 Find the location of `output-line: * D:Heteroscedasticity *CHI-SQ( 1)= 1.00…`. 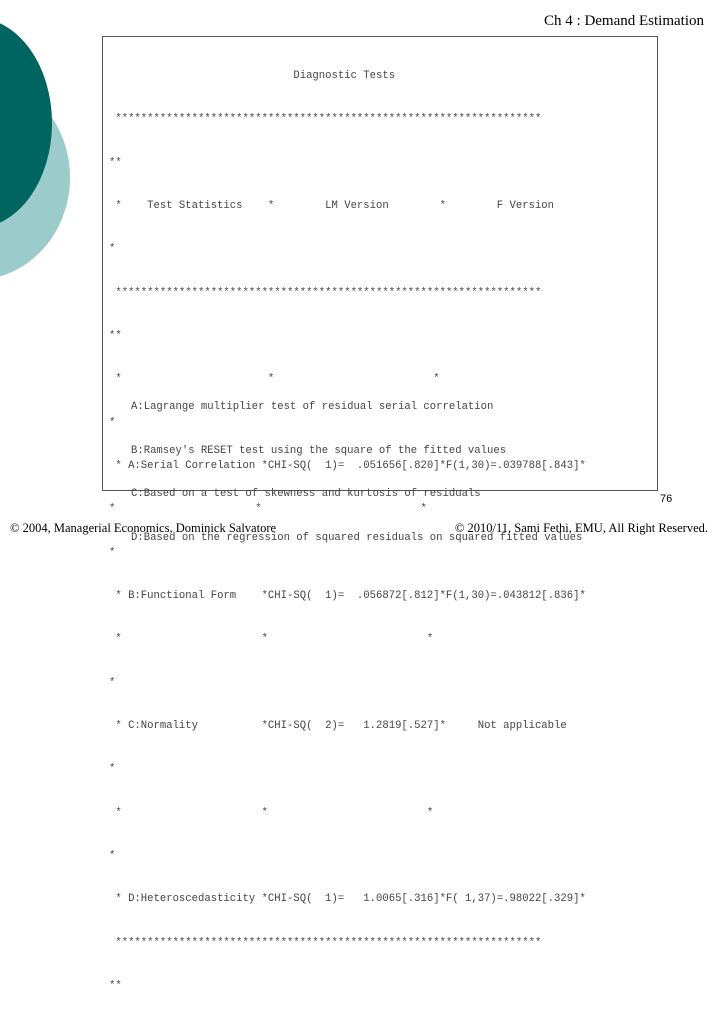

output-line: * D:Heteroscedasticity *CHI-SQ( 1)= 1.00… is located at coordinates (347, 899).